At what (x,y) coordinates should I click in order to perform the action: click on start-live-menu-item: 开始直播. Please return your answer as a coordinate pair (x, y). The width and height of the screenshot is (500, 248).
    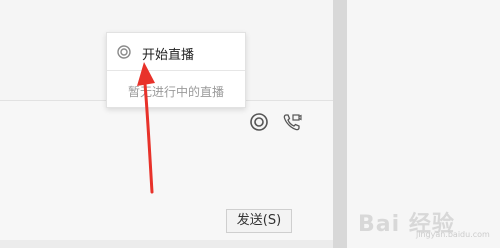
    Looking at the image, I should click on (176, 51).